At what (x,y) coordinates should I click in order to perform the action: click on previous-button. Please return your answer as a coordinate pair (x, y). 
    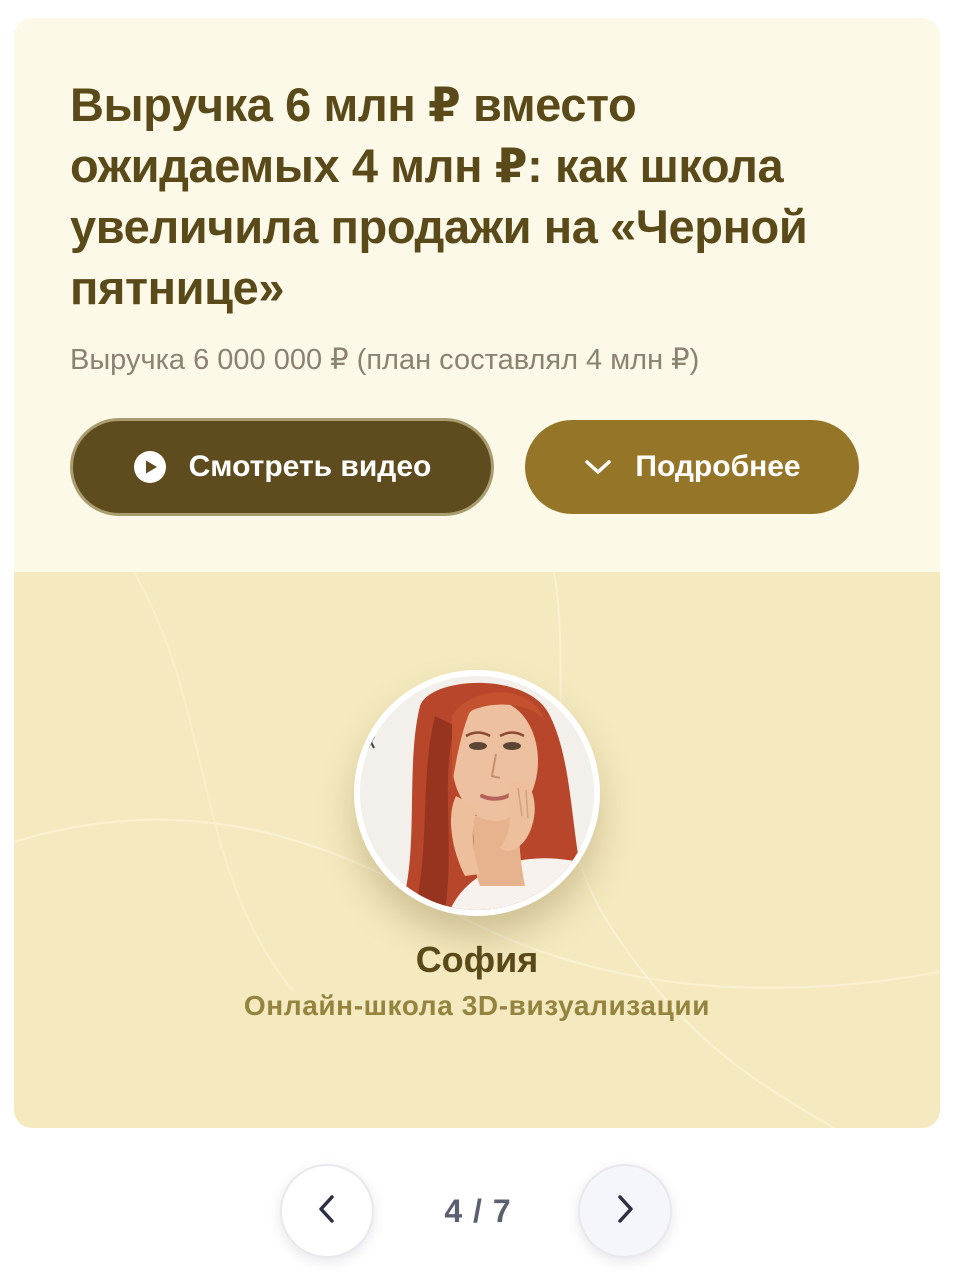
    Looking at the image, I should click on (327, 1211).